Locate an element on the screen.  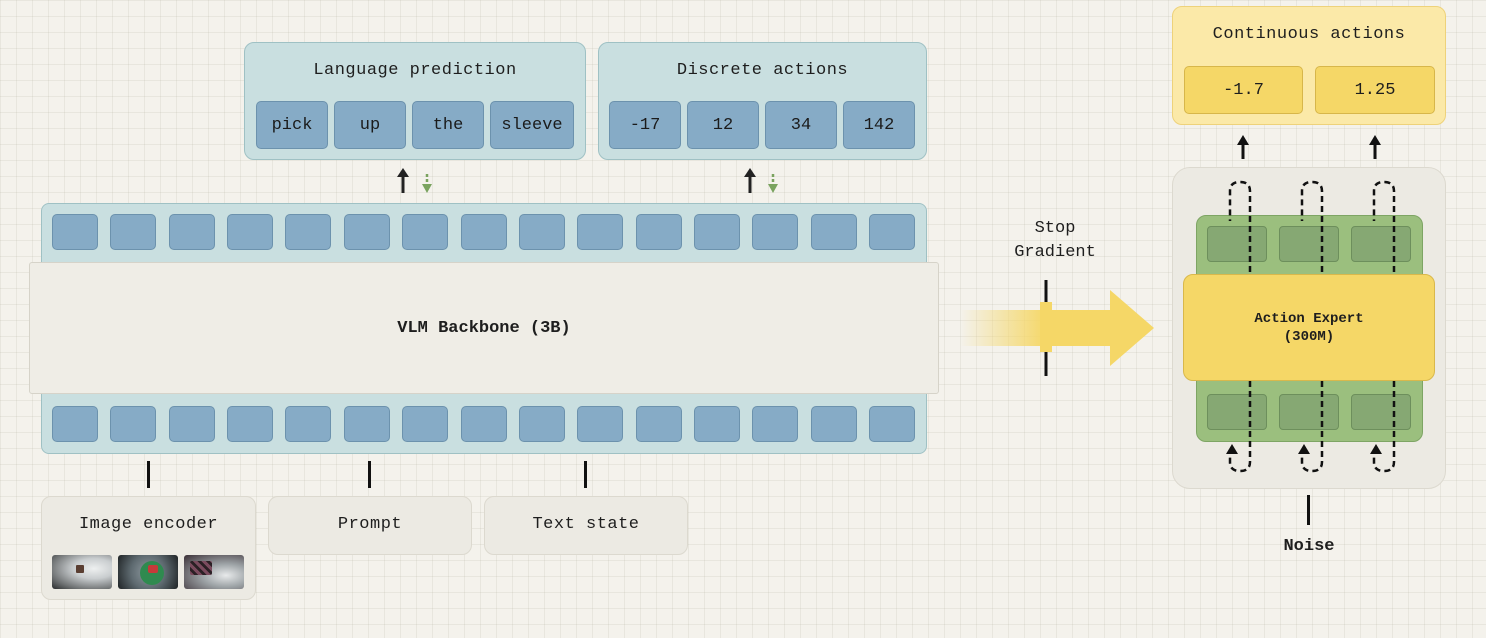
action-expert: Action Expert (300M) is located at coordinates (1309, 327).